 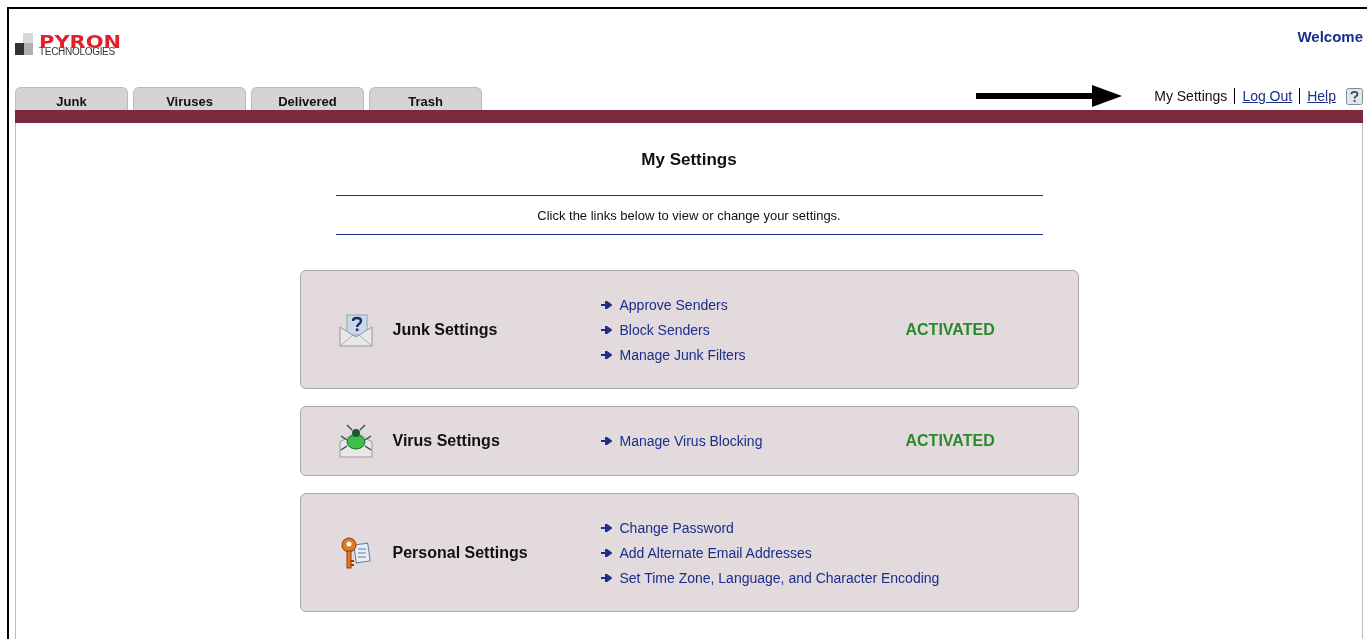 What do you see at coordinates (189, 98) in the screenshot?
I see `tab: Viruses` at bounding box center [189, 98].